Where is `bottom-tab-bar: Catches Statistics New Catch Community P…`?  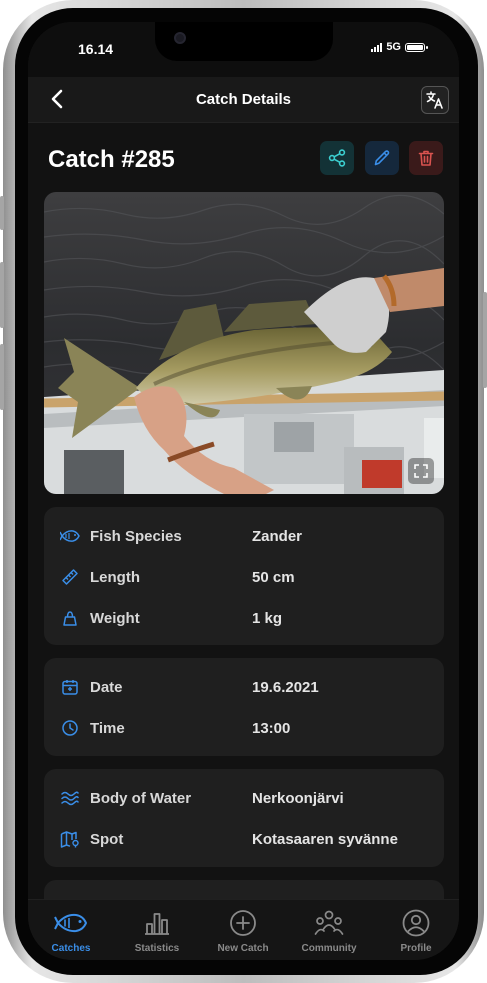 bottom-tab-bar: Catches Statistics New Catch Community P… is located at coordinates (243, 929).